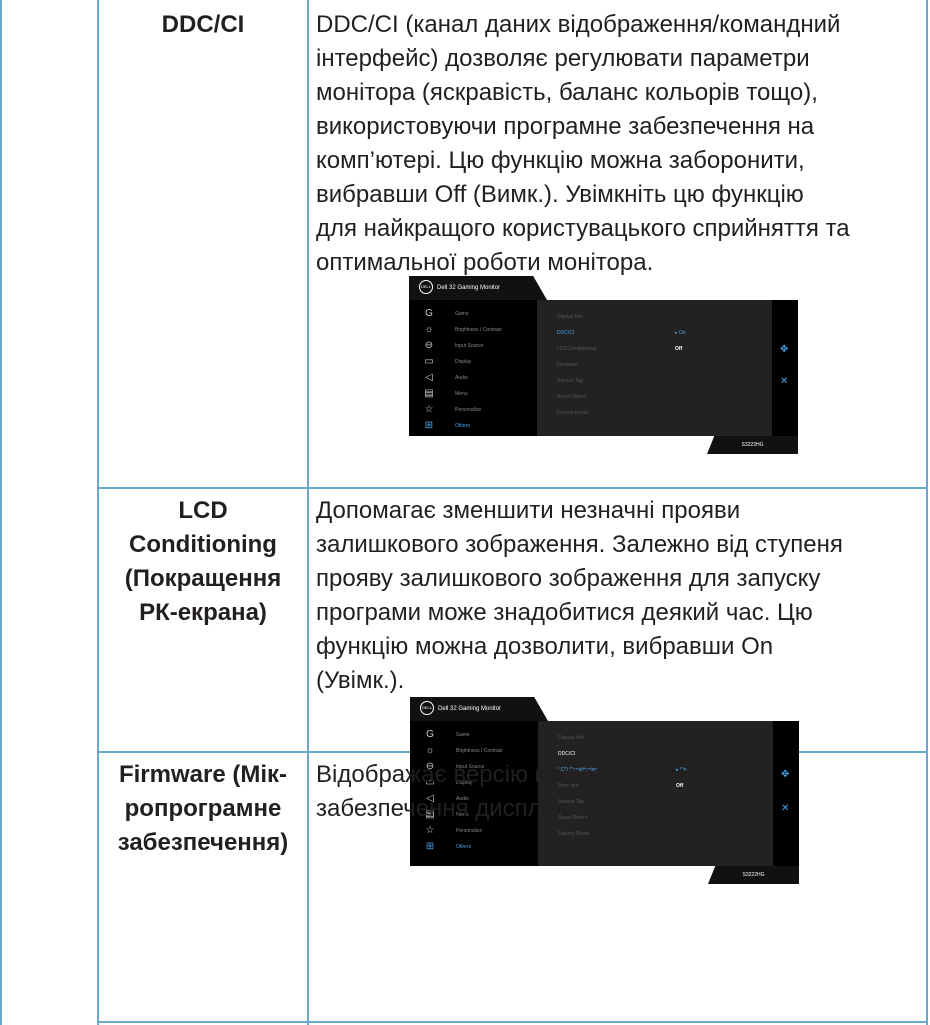 Image resolution: width=930 pixels, height=1025 pixels. Describe the element at coordinates (927, 512) in the screenshot. I see `table-border-right` at that location.